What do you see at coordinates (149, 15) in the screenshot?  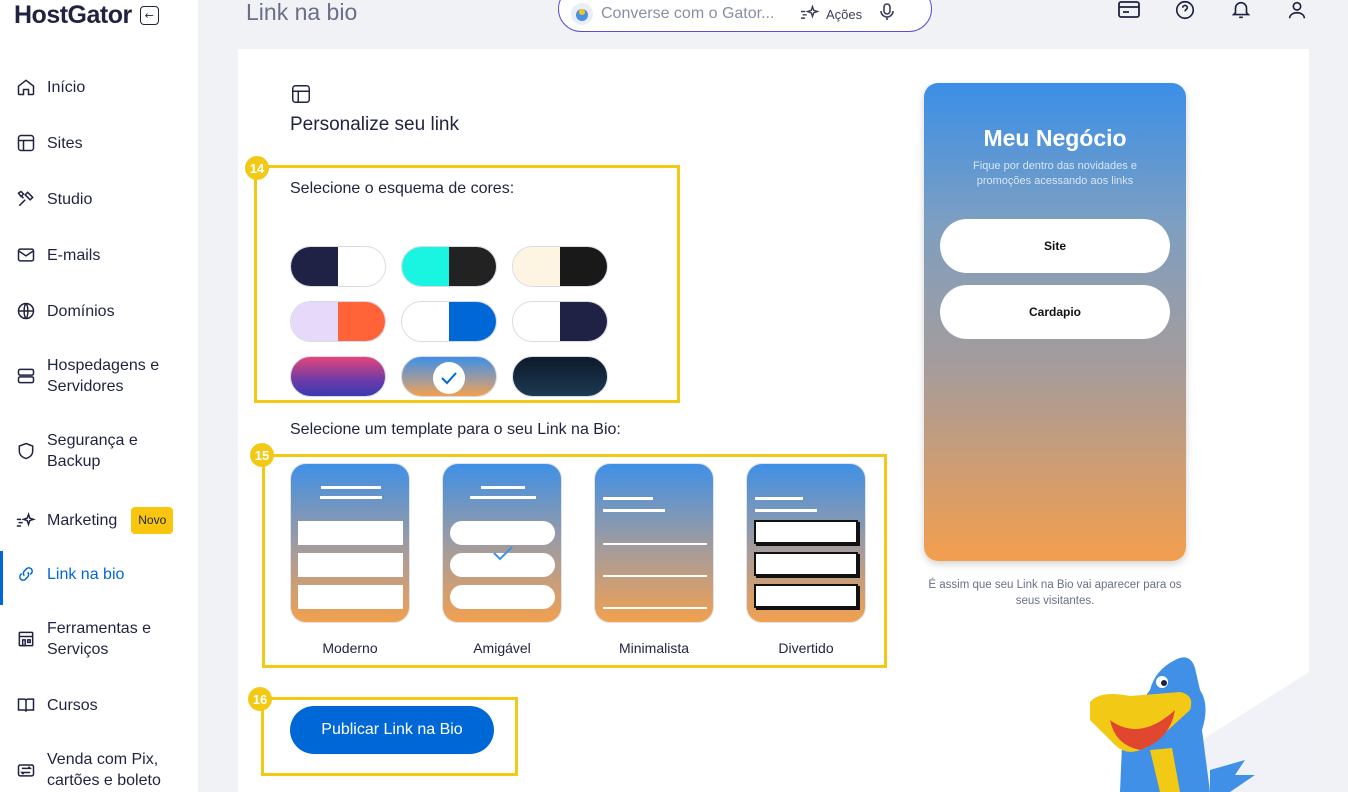 I see `arrow-left-icon: ←` at bounding box center [149, 15].